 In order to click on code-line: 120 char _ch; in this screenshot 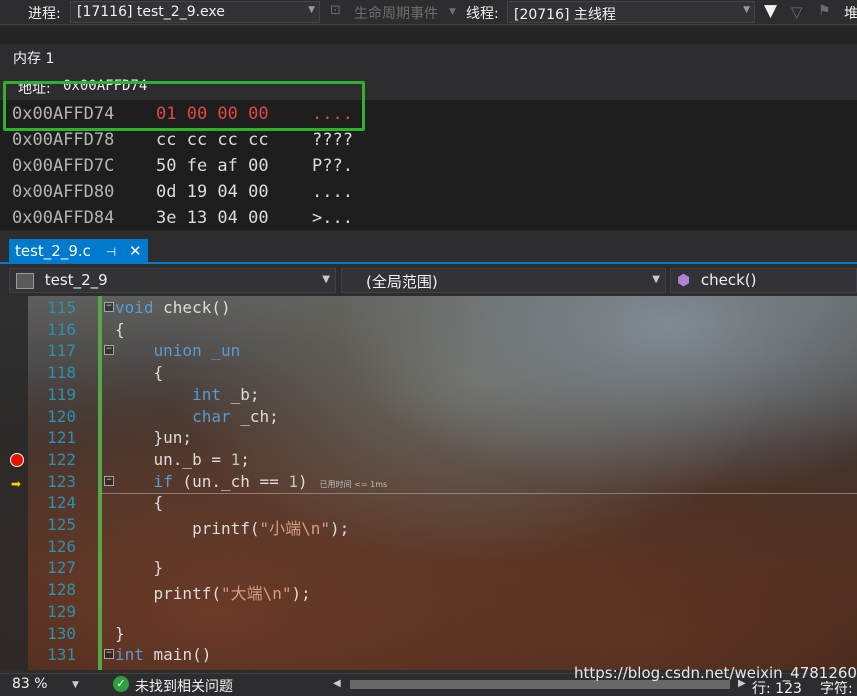, I will do `click(428, 418)`.